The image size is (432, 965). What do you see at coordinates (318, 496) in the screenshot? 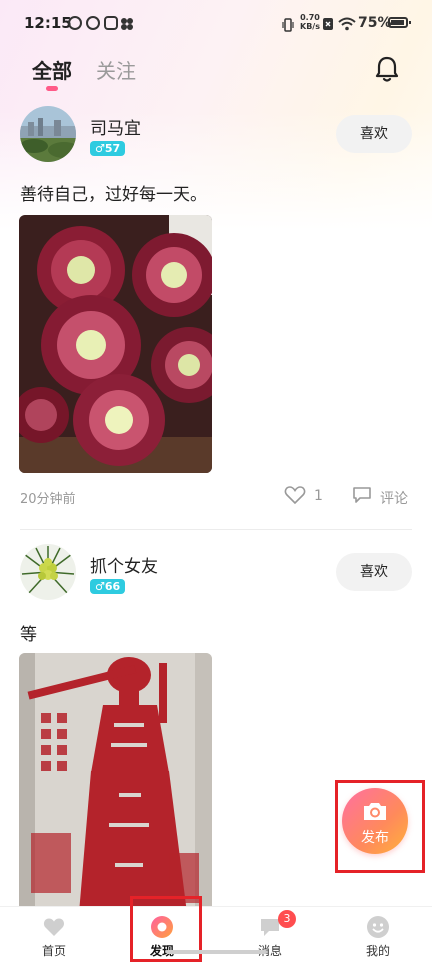
I see `like-count: 1` at bounding box center [318, 496].